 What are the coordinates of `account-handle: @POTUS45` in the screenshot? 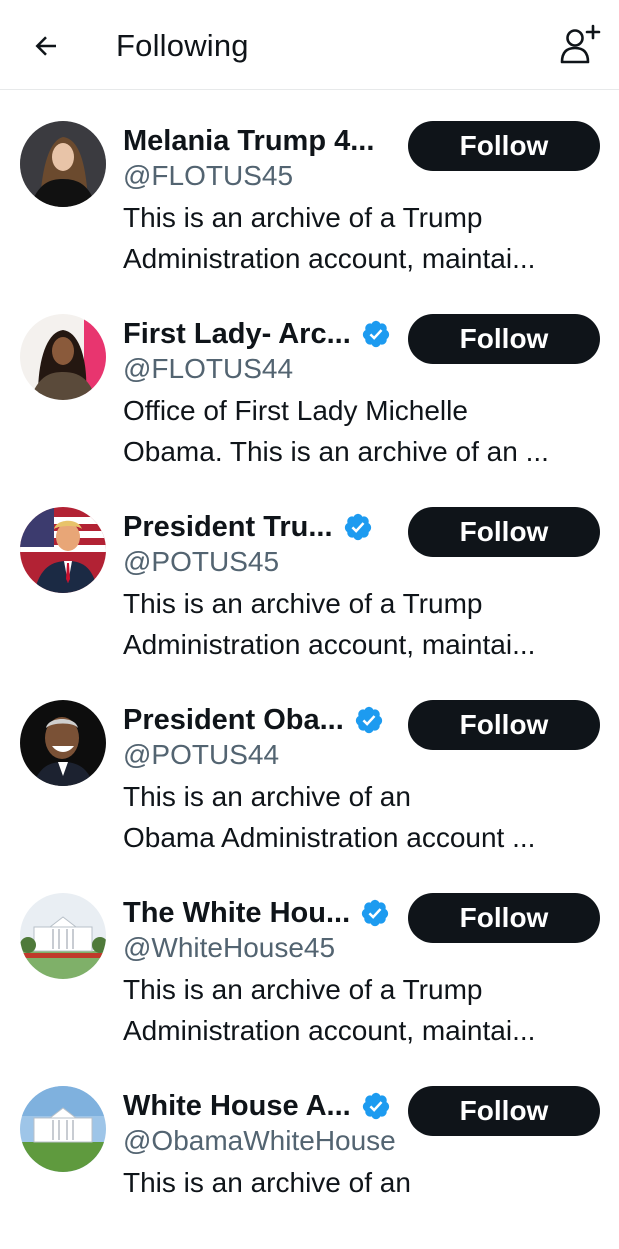 It's located at (201, 561).